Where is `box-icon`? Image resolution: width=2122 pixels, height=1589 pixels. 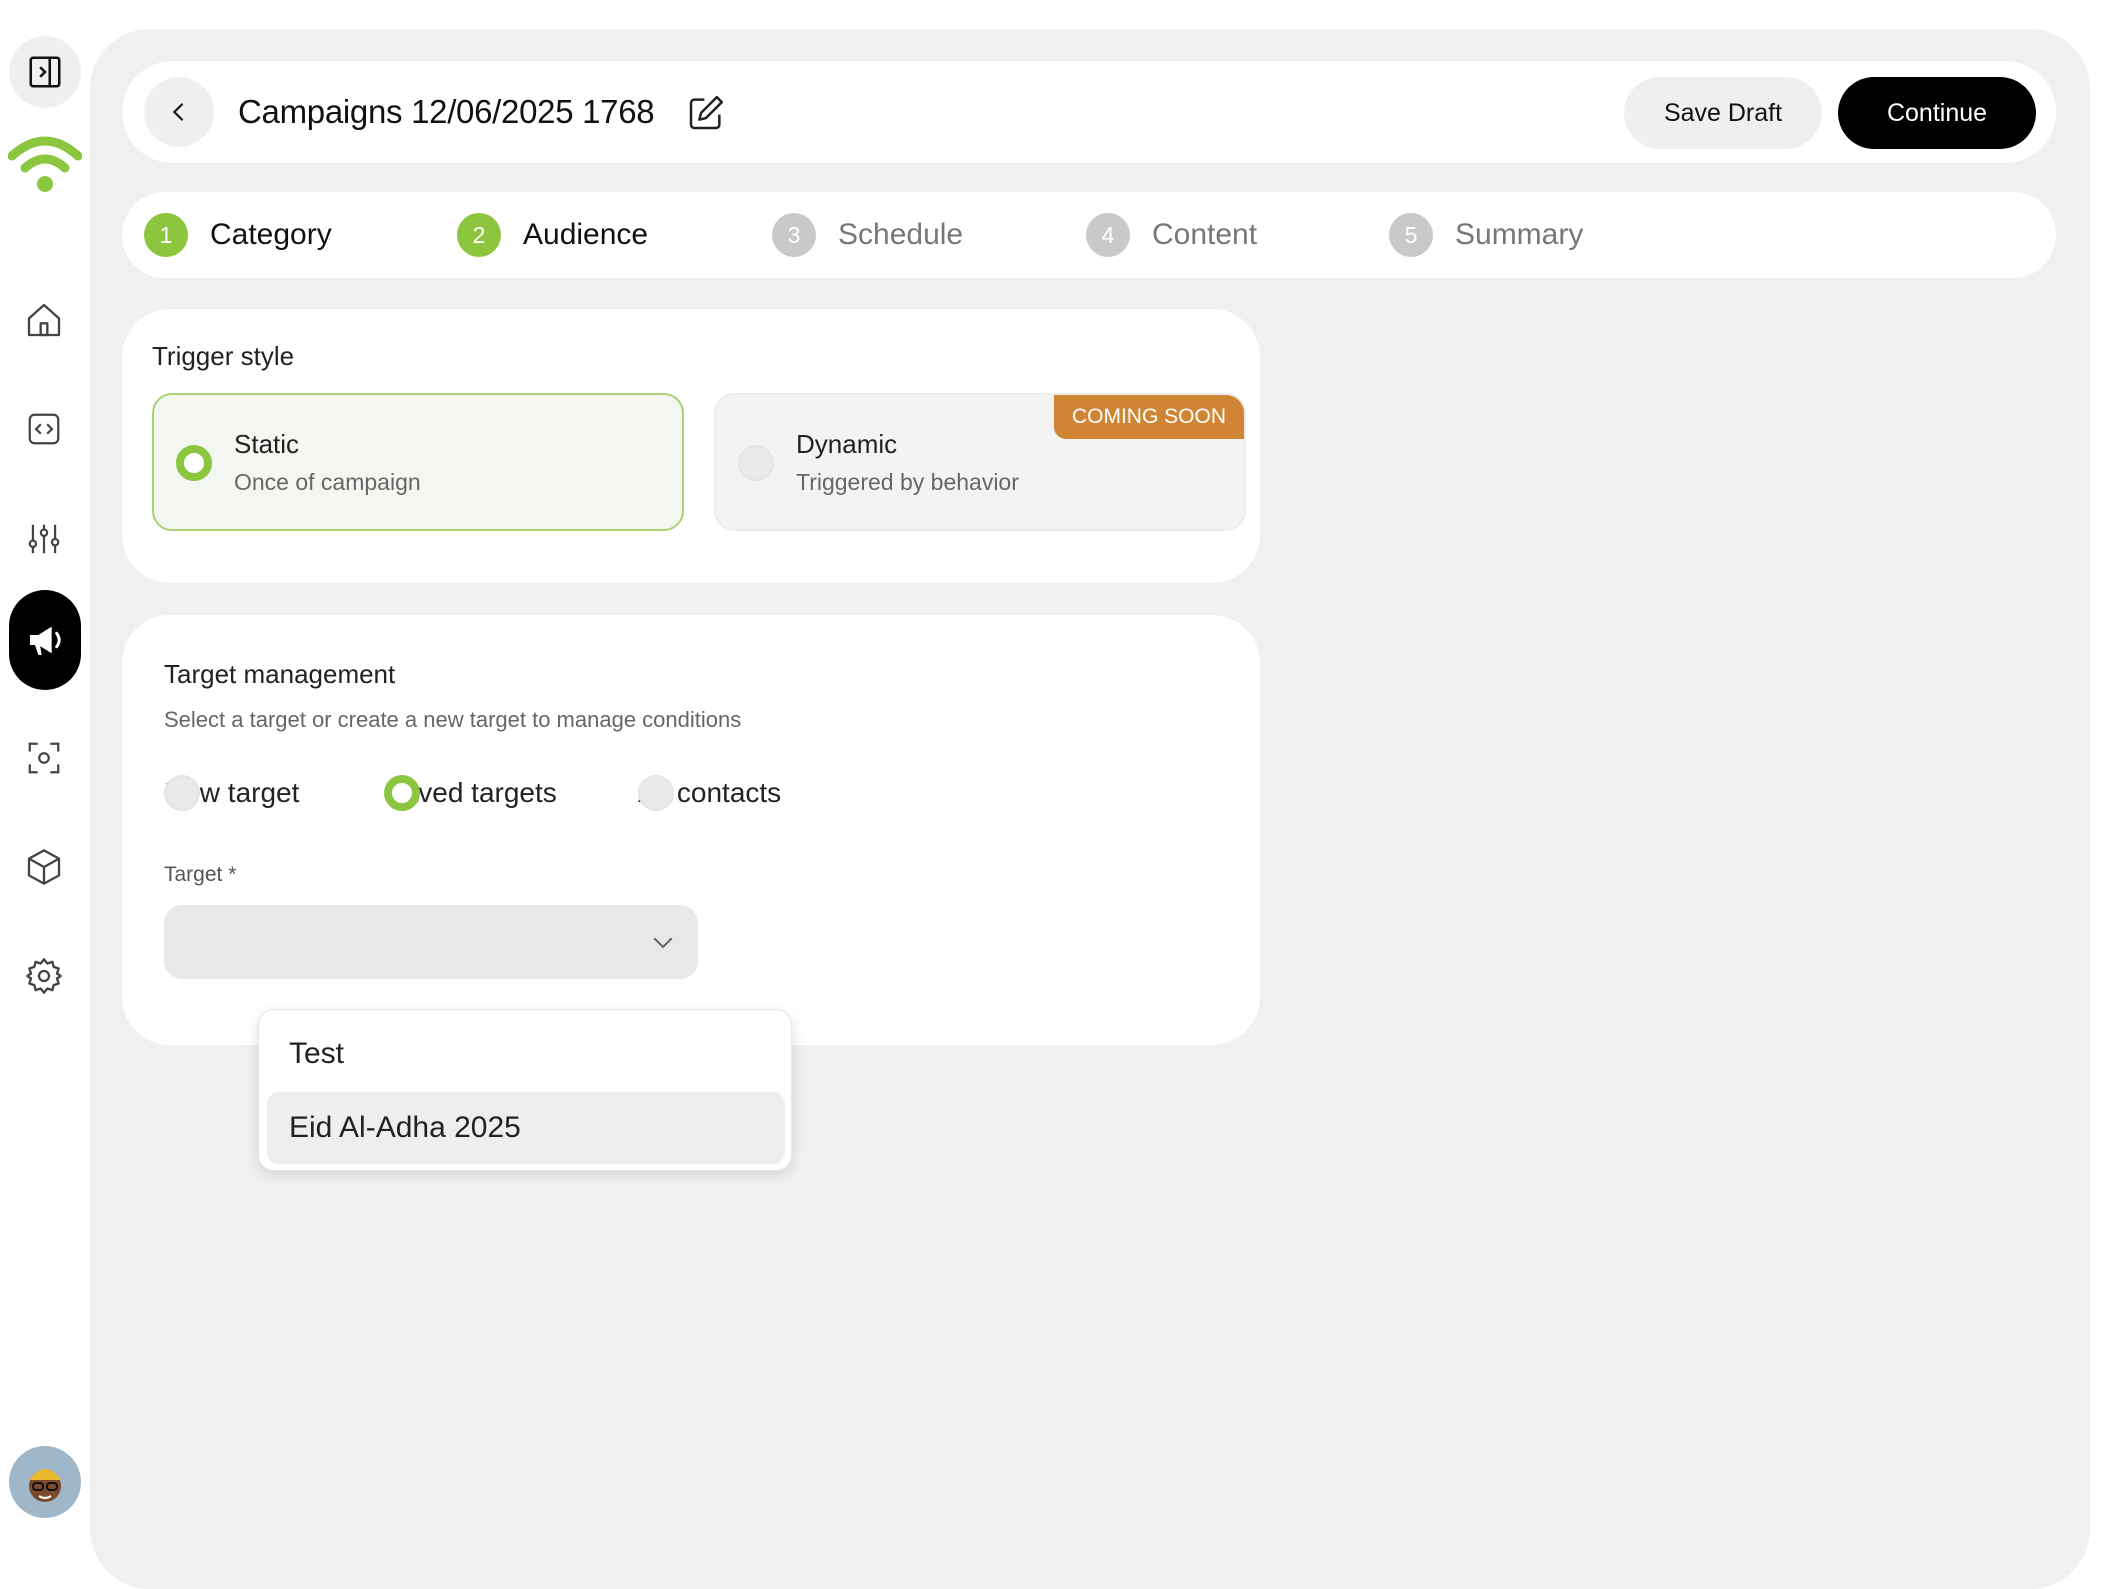
box-icon is located at coordinates (44, 867).